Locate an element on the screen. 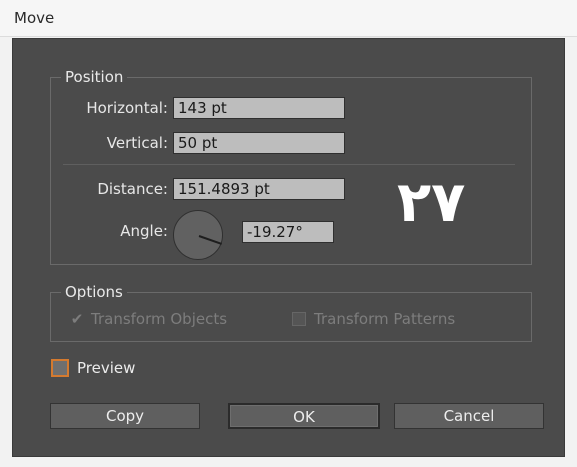 This screenshot has height=467, width=577. arabic-number-overlay: ٢٧ is located at coordinates (431, 202).